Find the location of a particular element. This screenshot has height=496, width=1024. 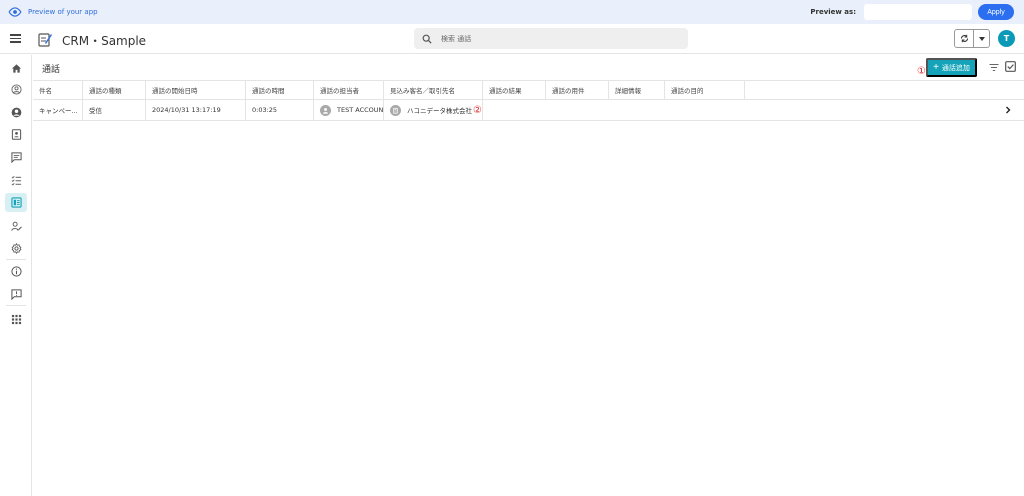

column-header-objective: 通話の目的 is located at coordinates (705, 90).